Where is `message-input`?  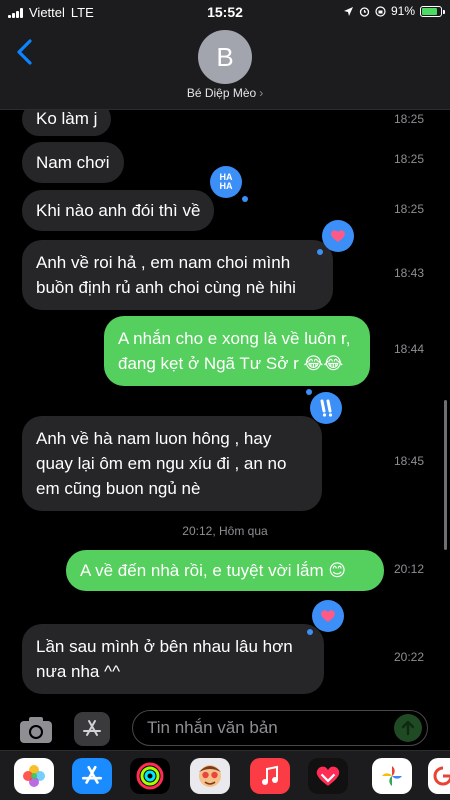 message-input is located at coordinates (280, 728).